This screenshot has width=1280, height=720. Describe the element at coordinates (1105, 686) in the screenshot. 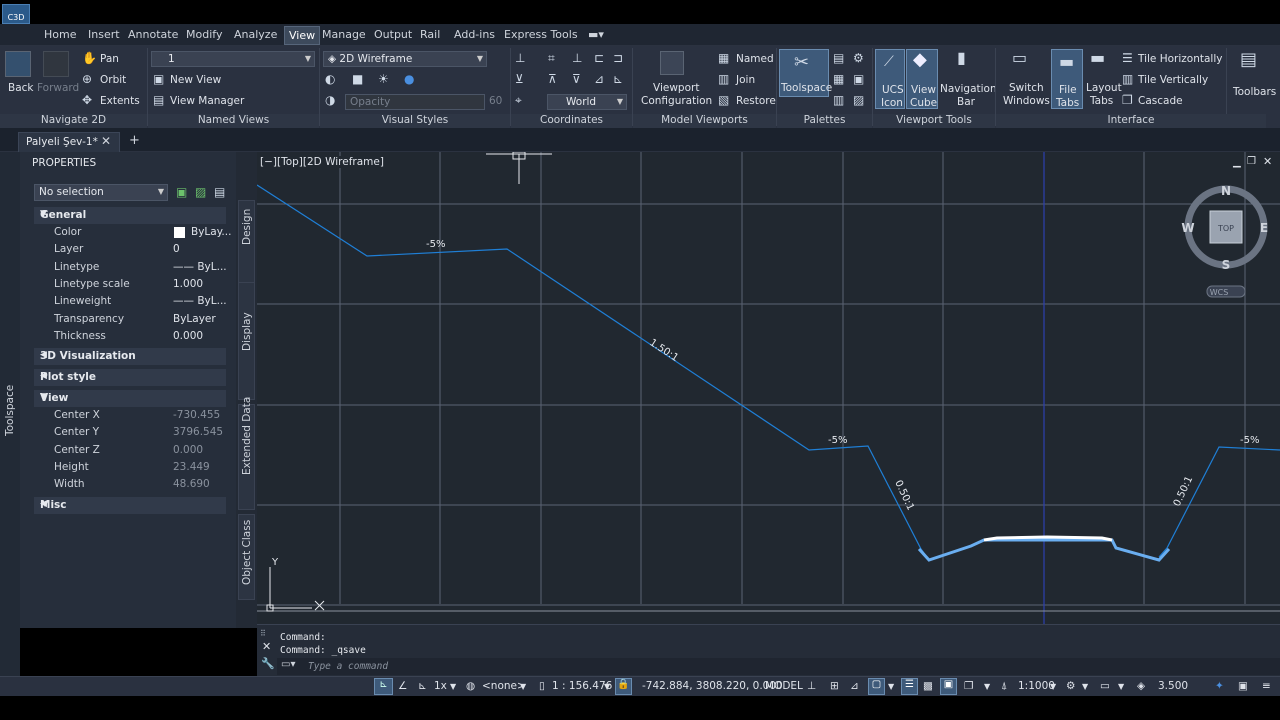

I see `display-icon: ▭` at that location.